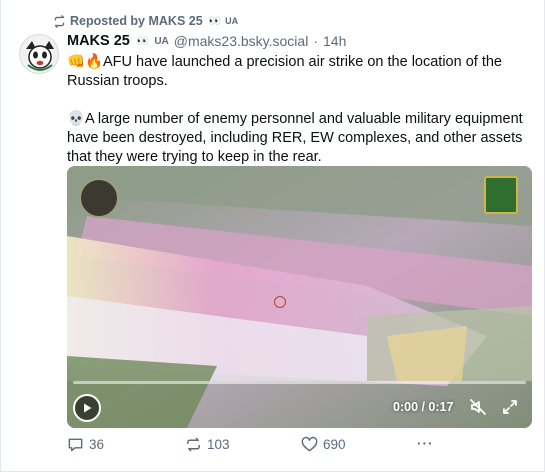  Describe the element at coordinates (280, 302) in the screenshot. I see `crosshair-icon` at that location.